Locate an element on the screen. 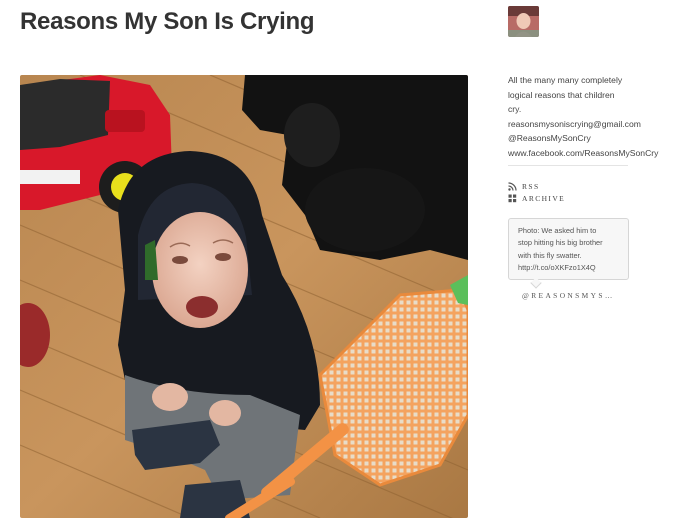 Image resolution: width=683 pixels, height=518 pixels. tweet-text-line: stop hitting his big brother is located at coordinates (560, 243).